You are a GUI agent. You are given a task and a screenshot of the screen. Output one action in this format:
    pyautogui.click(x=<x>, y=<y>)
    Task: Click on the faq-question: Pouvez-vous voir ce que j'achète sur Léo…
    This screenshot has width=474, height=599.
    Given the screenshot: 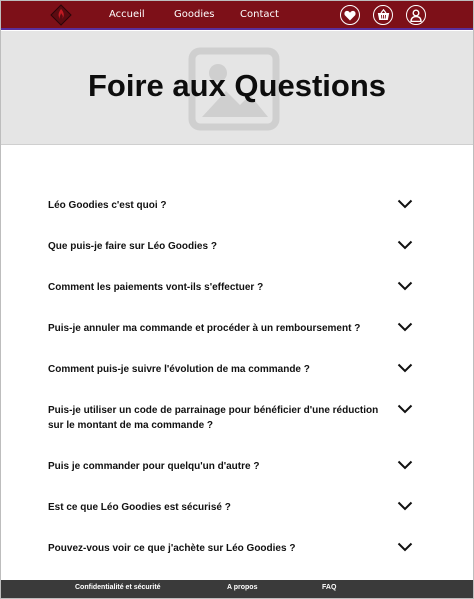 What is the action you would take?
    pyautogui.click(x=172, y=548)
    